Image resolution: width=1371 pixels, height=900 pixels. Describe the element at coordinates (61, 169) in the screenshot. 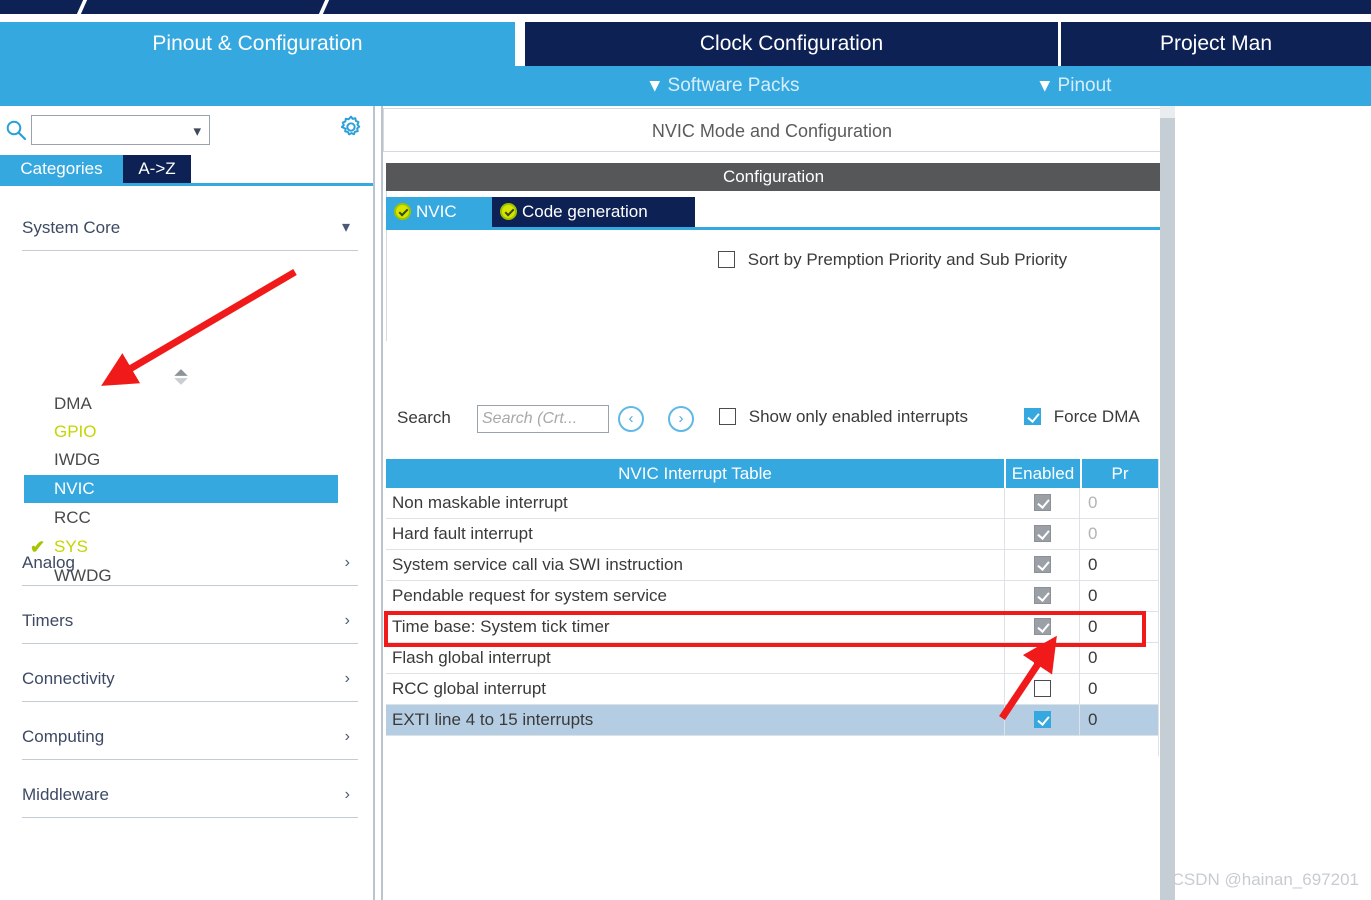

I see `sidebar-tab-categories: Categories` at that location.